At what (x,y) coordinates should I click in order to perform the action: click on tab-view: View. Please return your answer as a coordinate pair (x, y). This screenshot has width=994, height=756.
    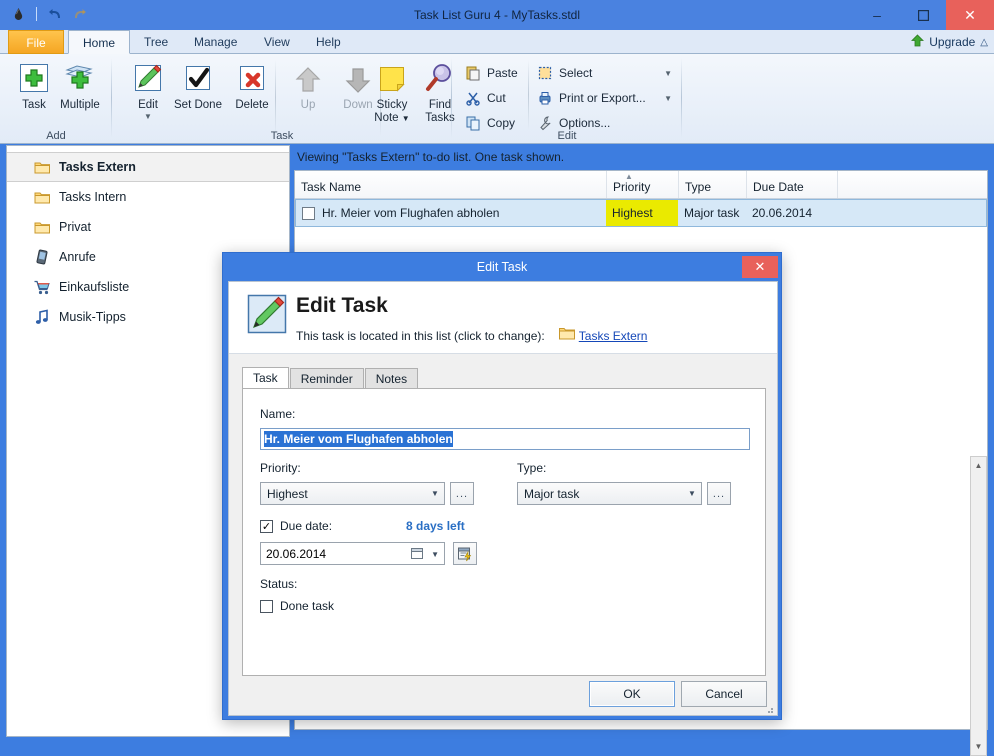
    Looking at the image, I should click on (277, 42).